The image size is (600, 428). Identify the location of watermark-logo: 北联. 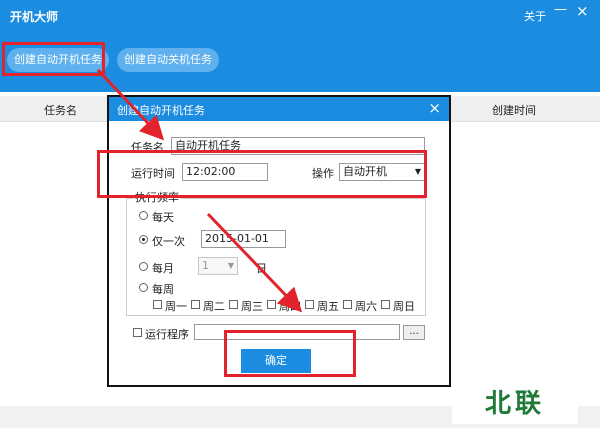
(515, 404).